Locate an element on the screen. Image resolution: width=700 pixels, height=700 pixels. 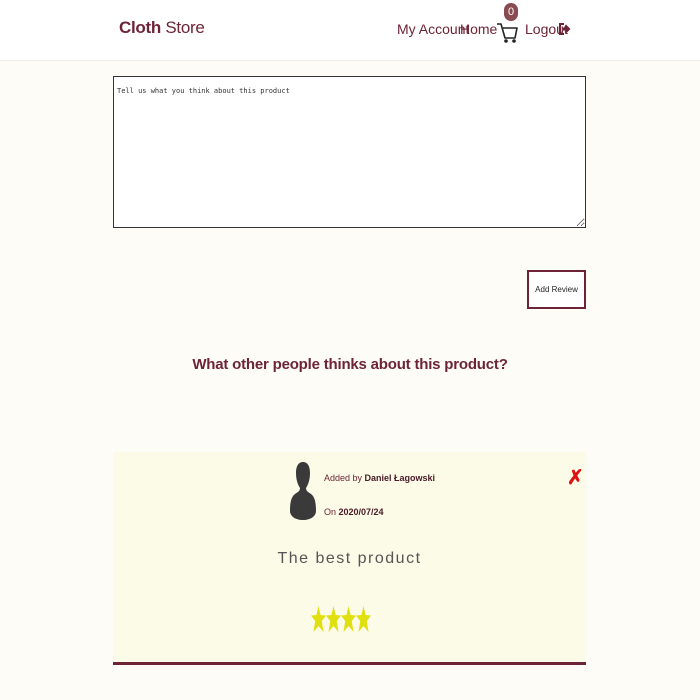
brand-name-light: Store is located at coordinates (182, 27).